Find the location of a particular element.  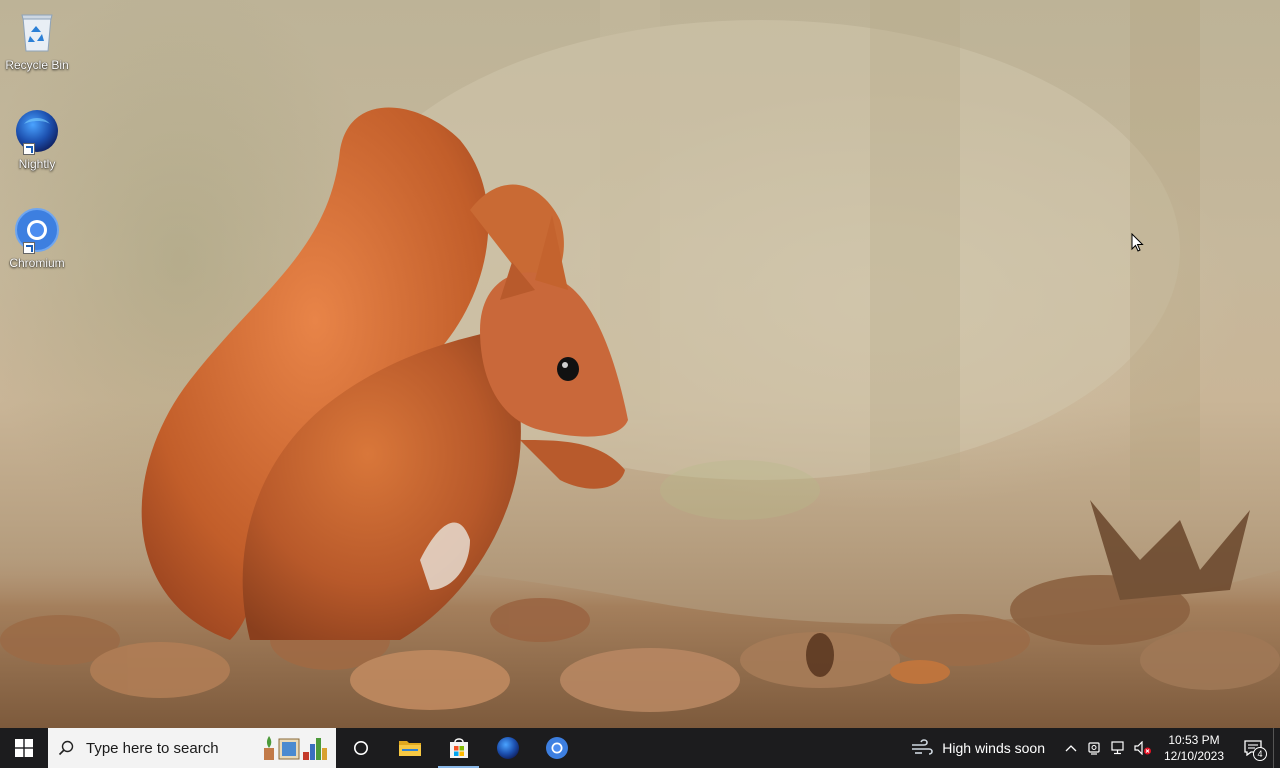

weather-widget: High winds soon is located at coordinates (977, 748).